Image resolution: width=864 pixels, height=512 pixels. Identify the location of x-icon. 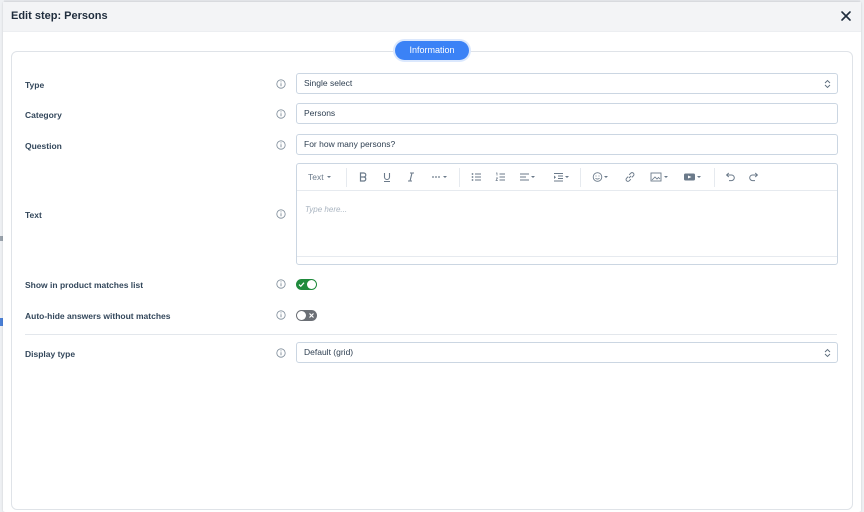
(311, 315).